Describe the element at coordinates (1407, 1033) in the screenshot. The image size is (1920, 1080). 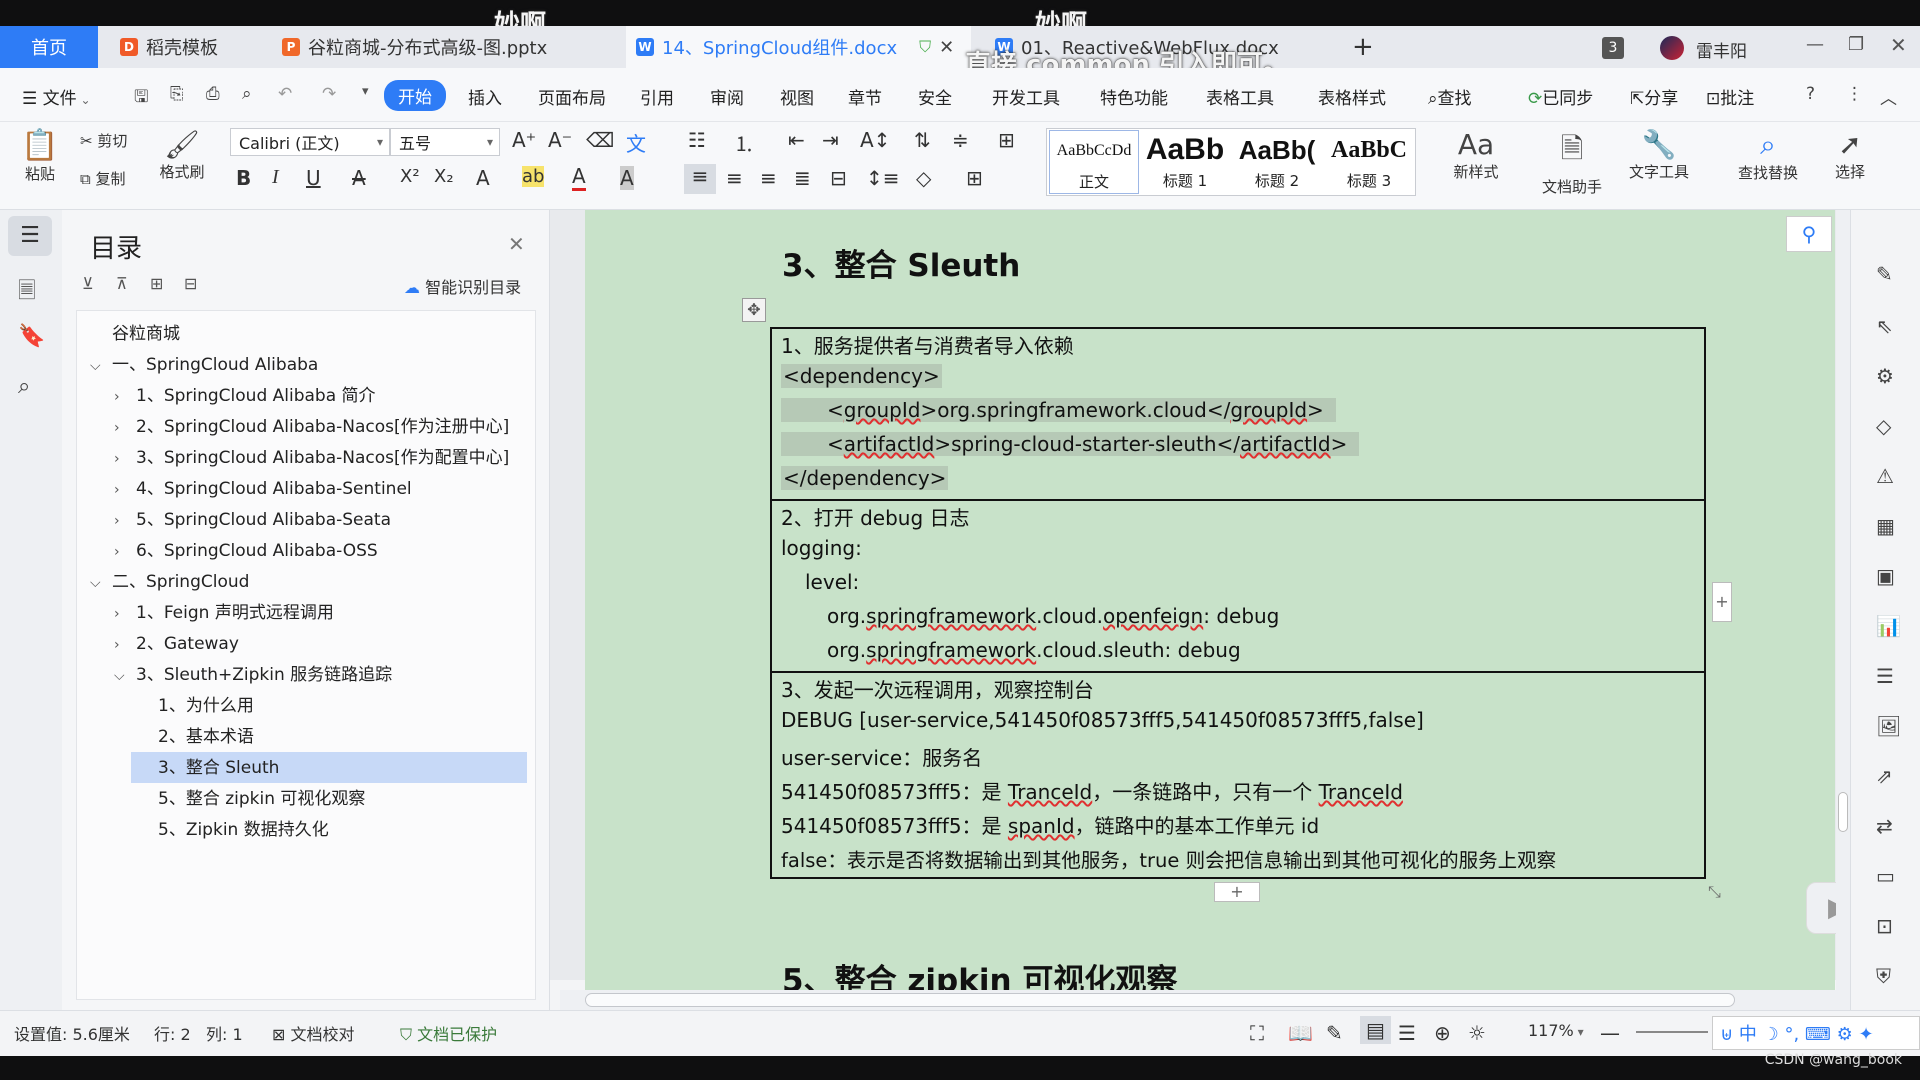
I see `outline-view-icon: ☰` at that location.